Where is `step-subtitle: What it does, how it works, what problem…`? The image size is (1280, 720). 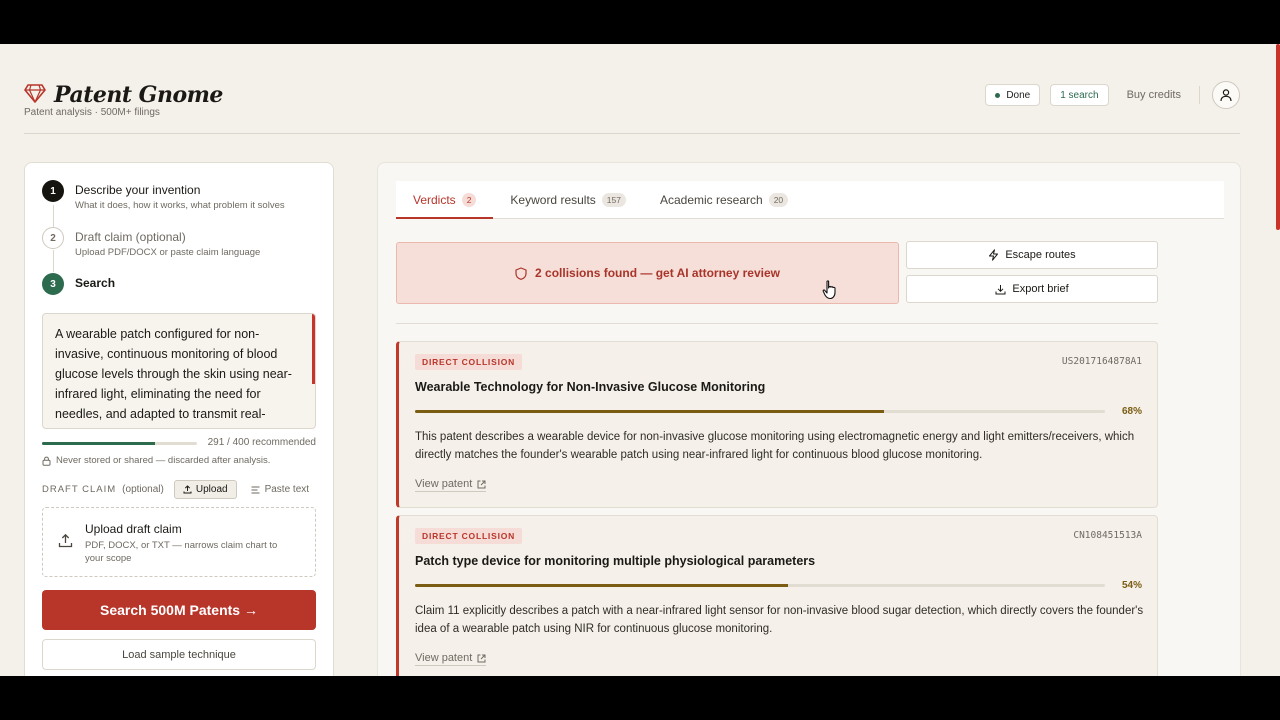
step-subtitle: What it does, how it works, what problem… is located at coordinates (180, 205).